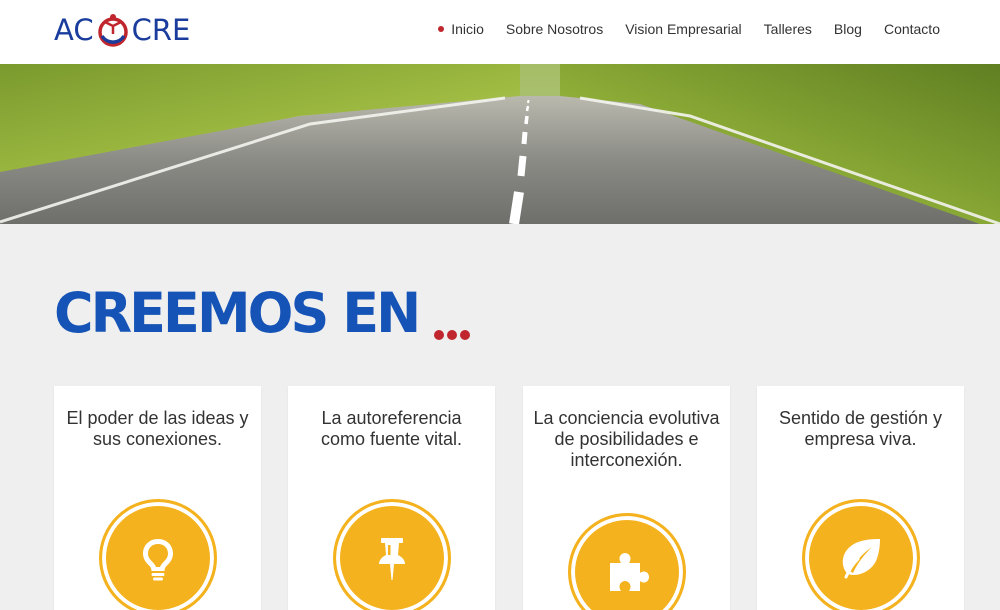 This screenshot has width=1000, height=610. I want to click on nav-item-blog: Blog, so click(848, 29).